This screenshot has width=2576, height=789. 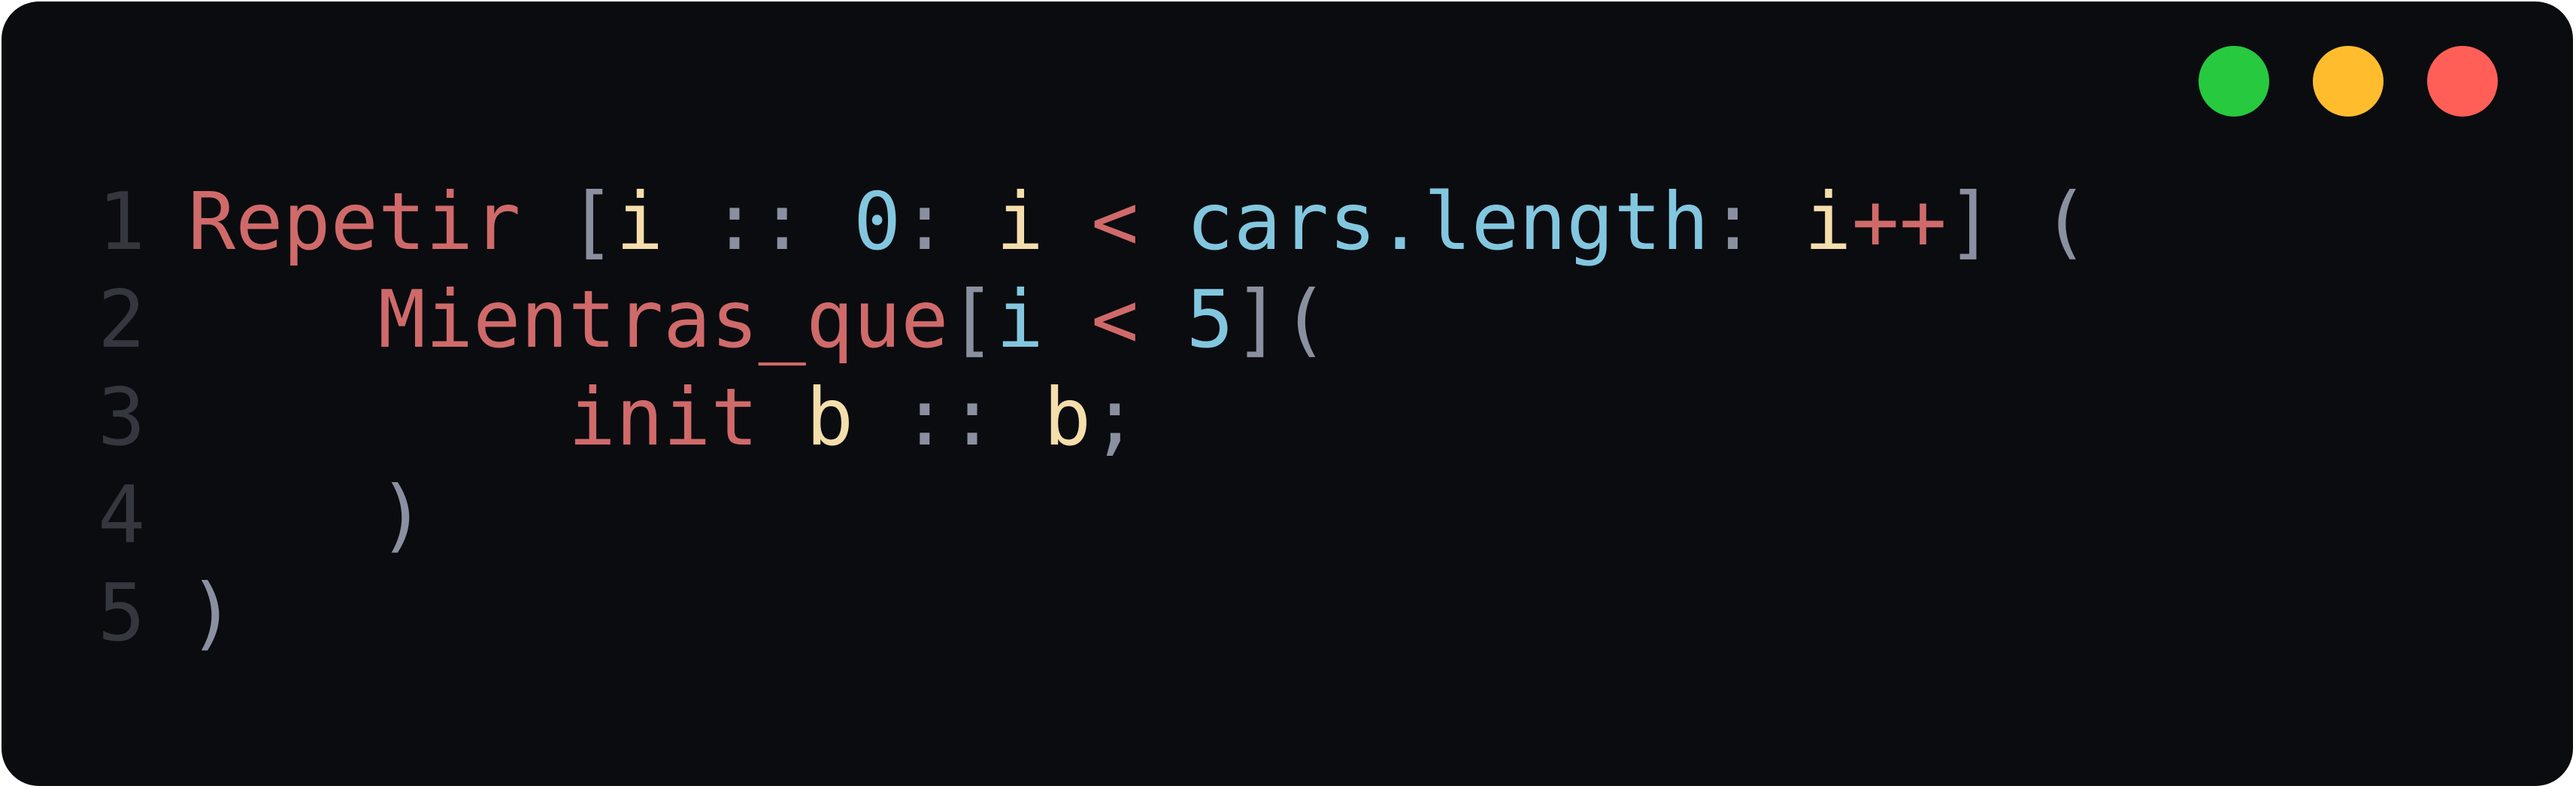 What do you see at coordinates (1899, 222) in the screenshot?
I see `code-token-keyword: ++` at bounding box center [1899, 222].